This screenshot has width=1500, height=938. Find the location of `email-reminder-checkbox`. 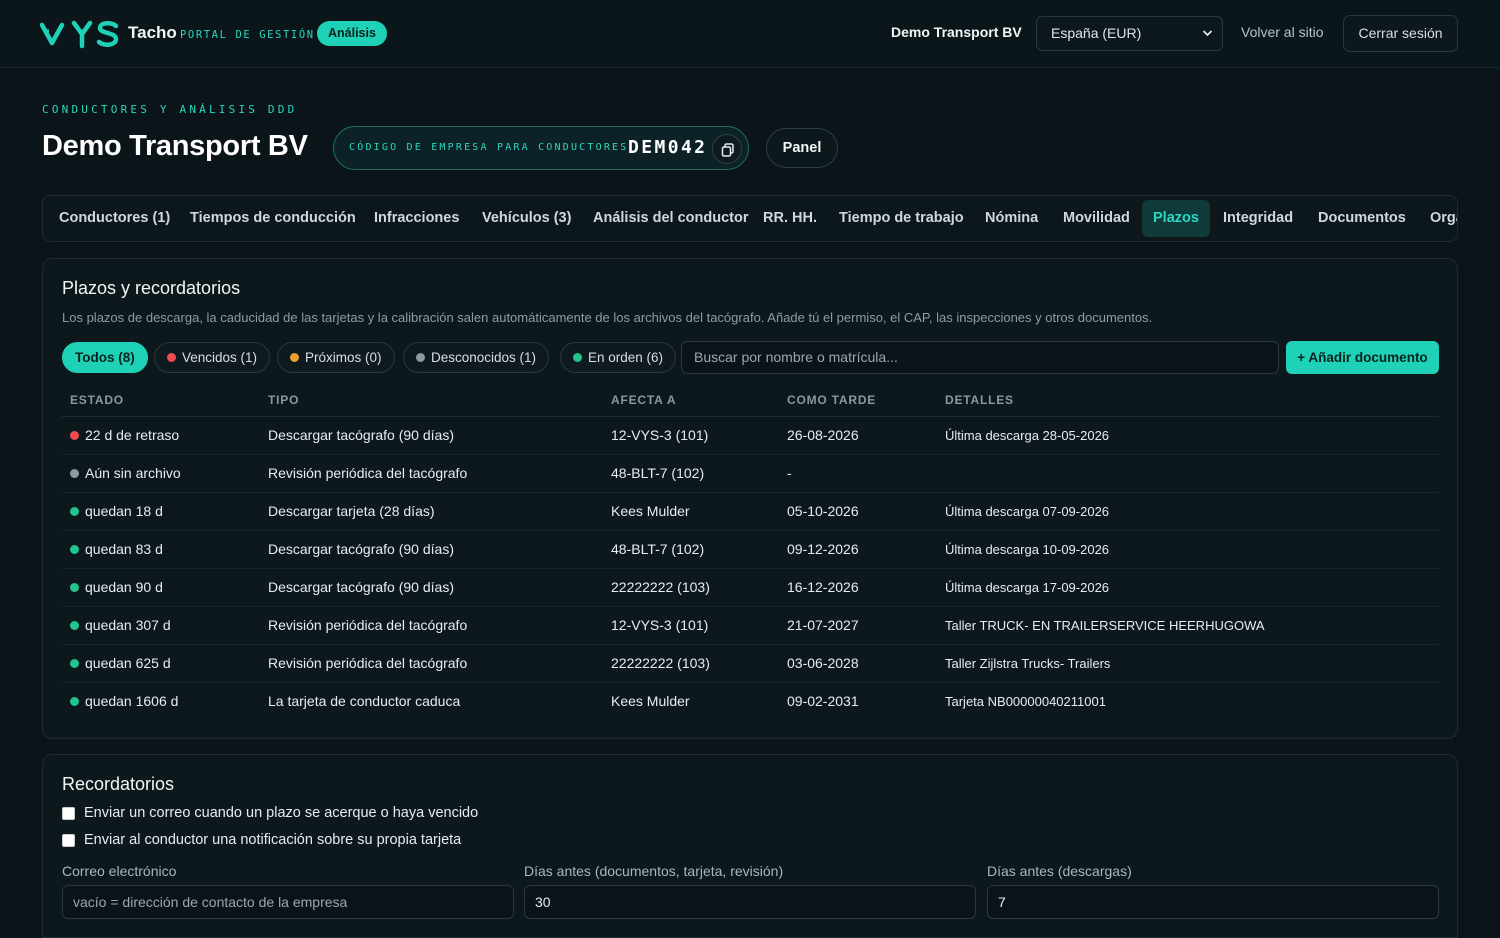

email-reminder-checkbox is located at coordinates (68, 813).